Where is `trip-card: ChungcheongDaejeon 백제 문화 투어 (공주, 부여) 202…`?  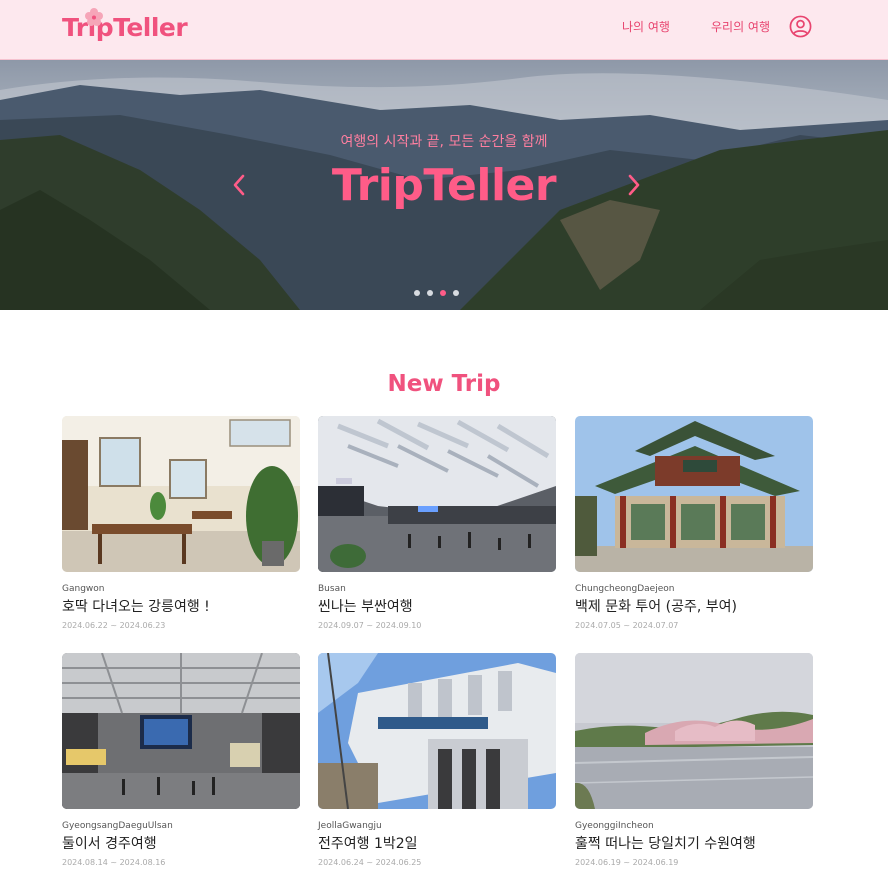
trip-card: ChungcheongDaejeon 백제 문화 투어 (공주, 부여) 202… is located at coordinates (694, 523).